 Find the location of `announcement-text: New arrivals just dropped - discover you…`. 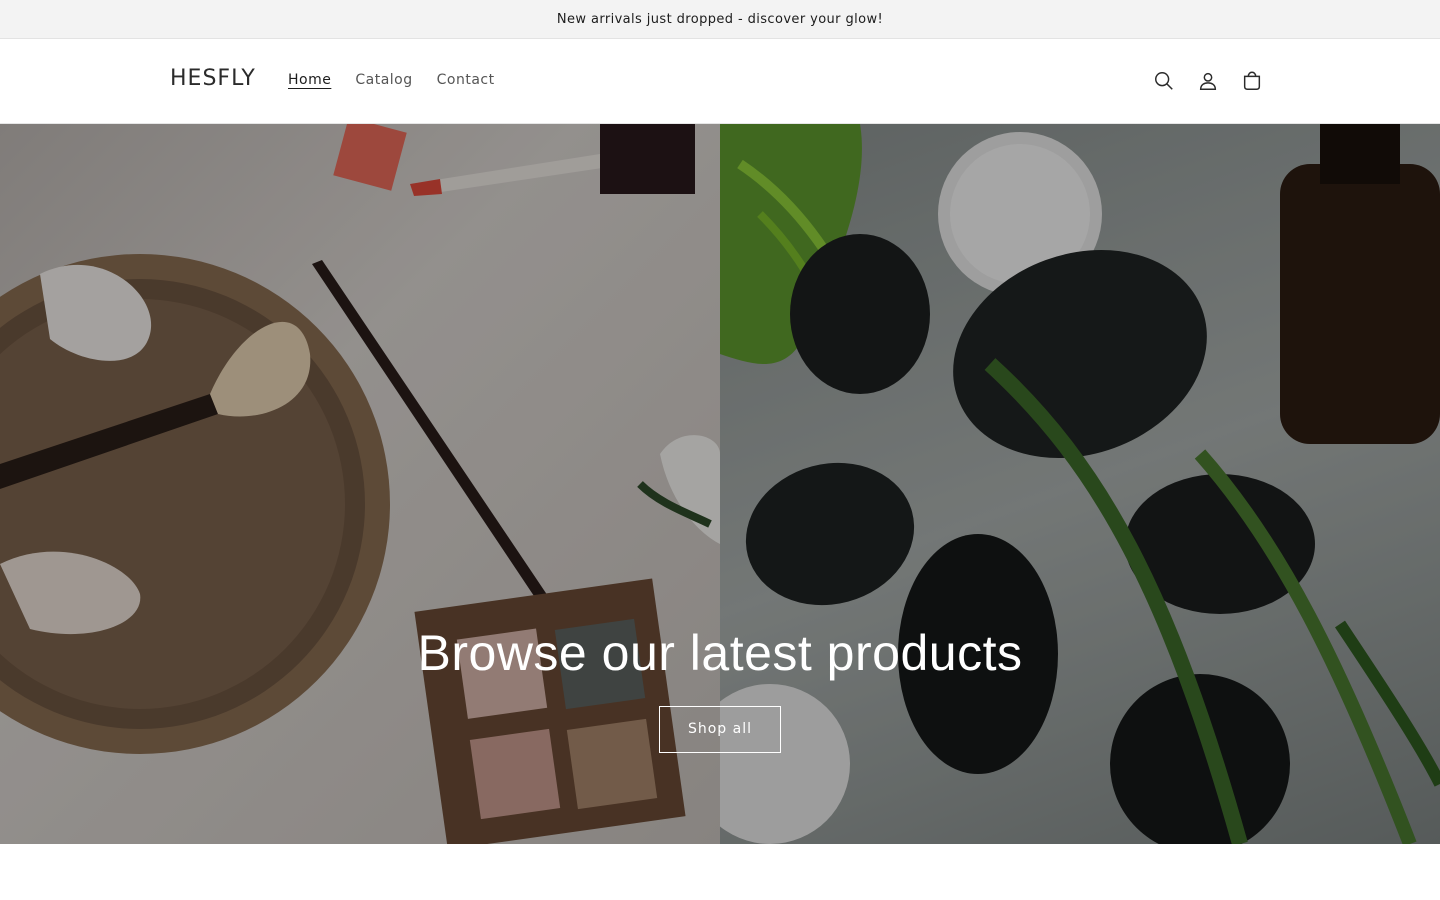

announcement-text: New arrivals just dropped - discover you… is located at coordinates (720, 19).